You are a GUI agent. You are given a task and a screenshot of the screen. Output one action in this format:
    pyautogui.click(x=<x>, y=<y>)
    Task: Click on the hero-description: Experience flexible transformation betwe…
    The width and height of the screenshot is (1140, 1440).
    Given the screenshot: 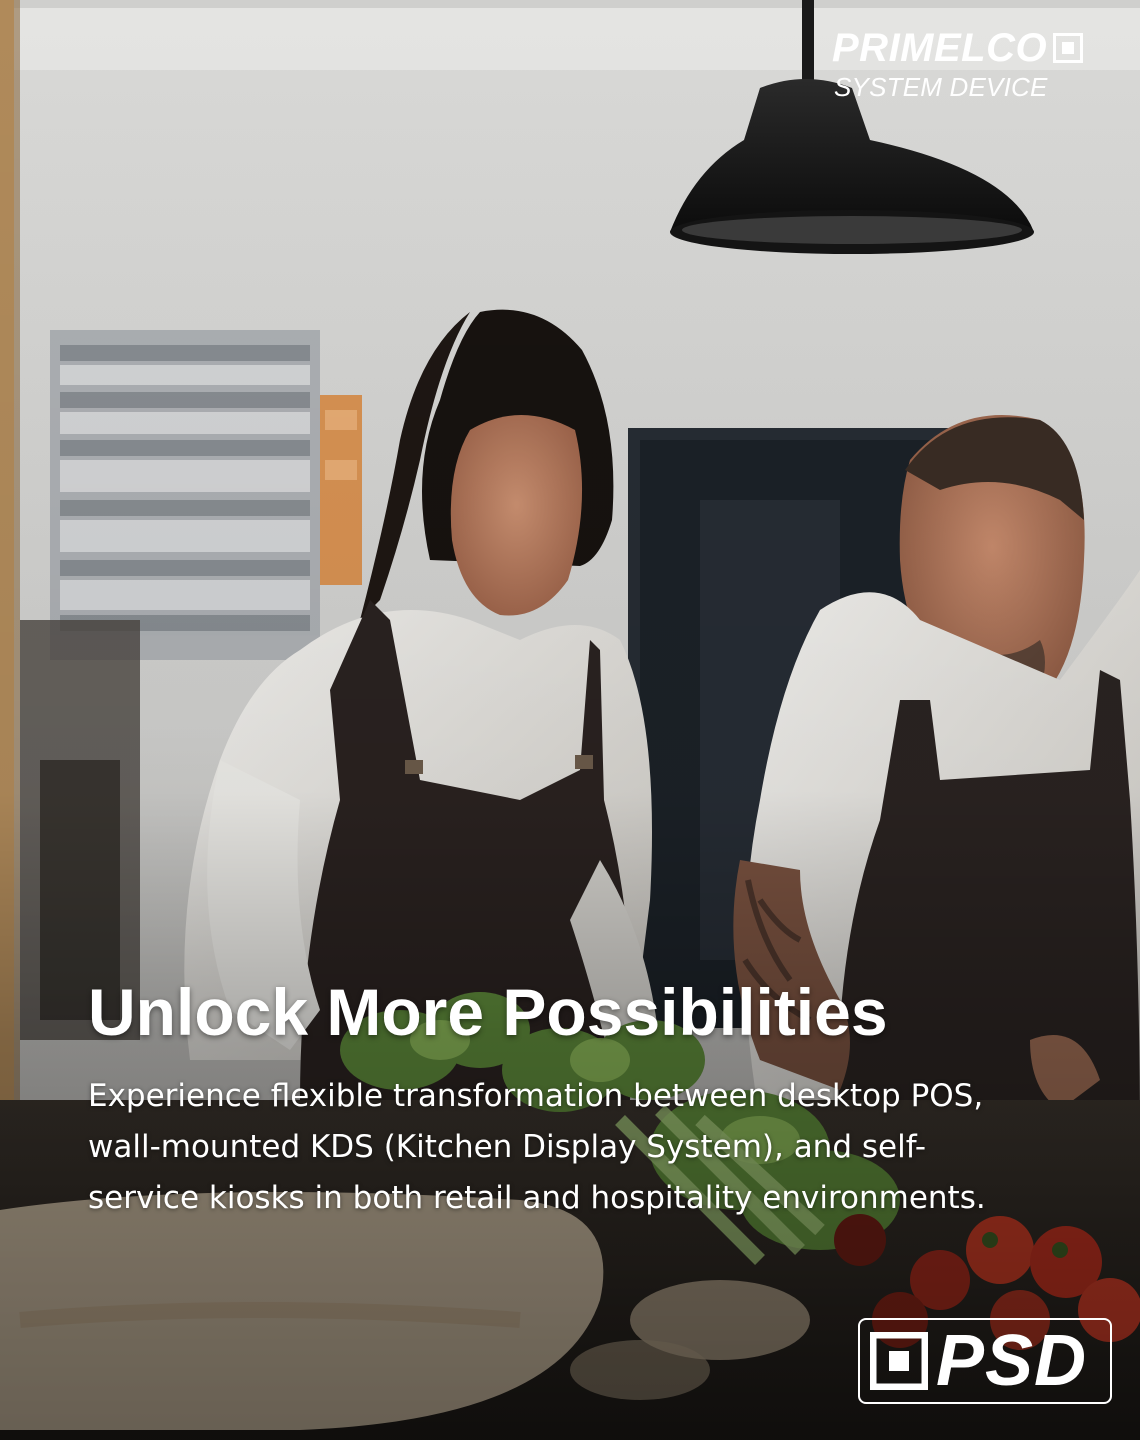 What is the action you would take?
    pyautogui.click(x=537, y=1147)
    